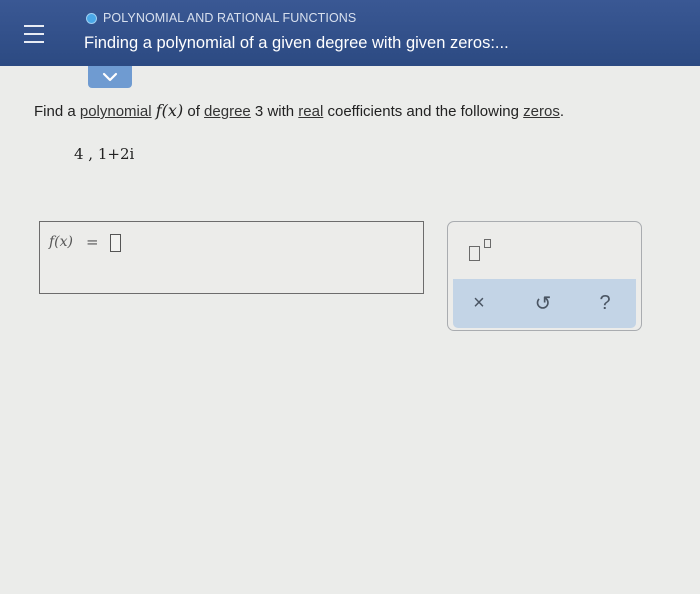 This screenshot has width=700, height=594. I want to click on undo-icon: ↺, so click(543, 303).